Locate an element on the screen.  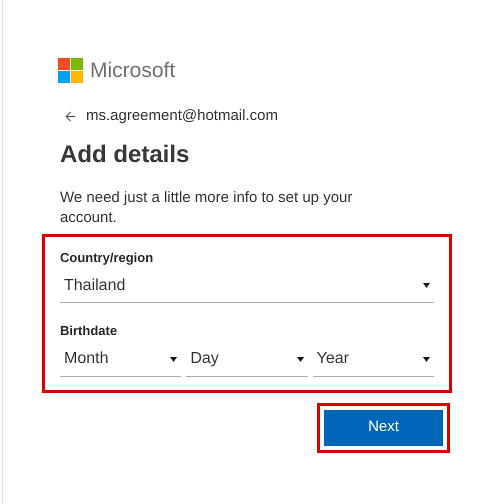
account-email: ms.agreement@hotmail.com is located at coordinates (182, 116).